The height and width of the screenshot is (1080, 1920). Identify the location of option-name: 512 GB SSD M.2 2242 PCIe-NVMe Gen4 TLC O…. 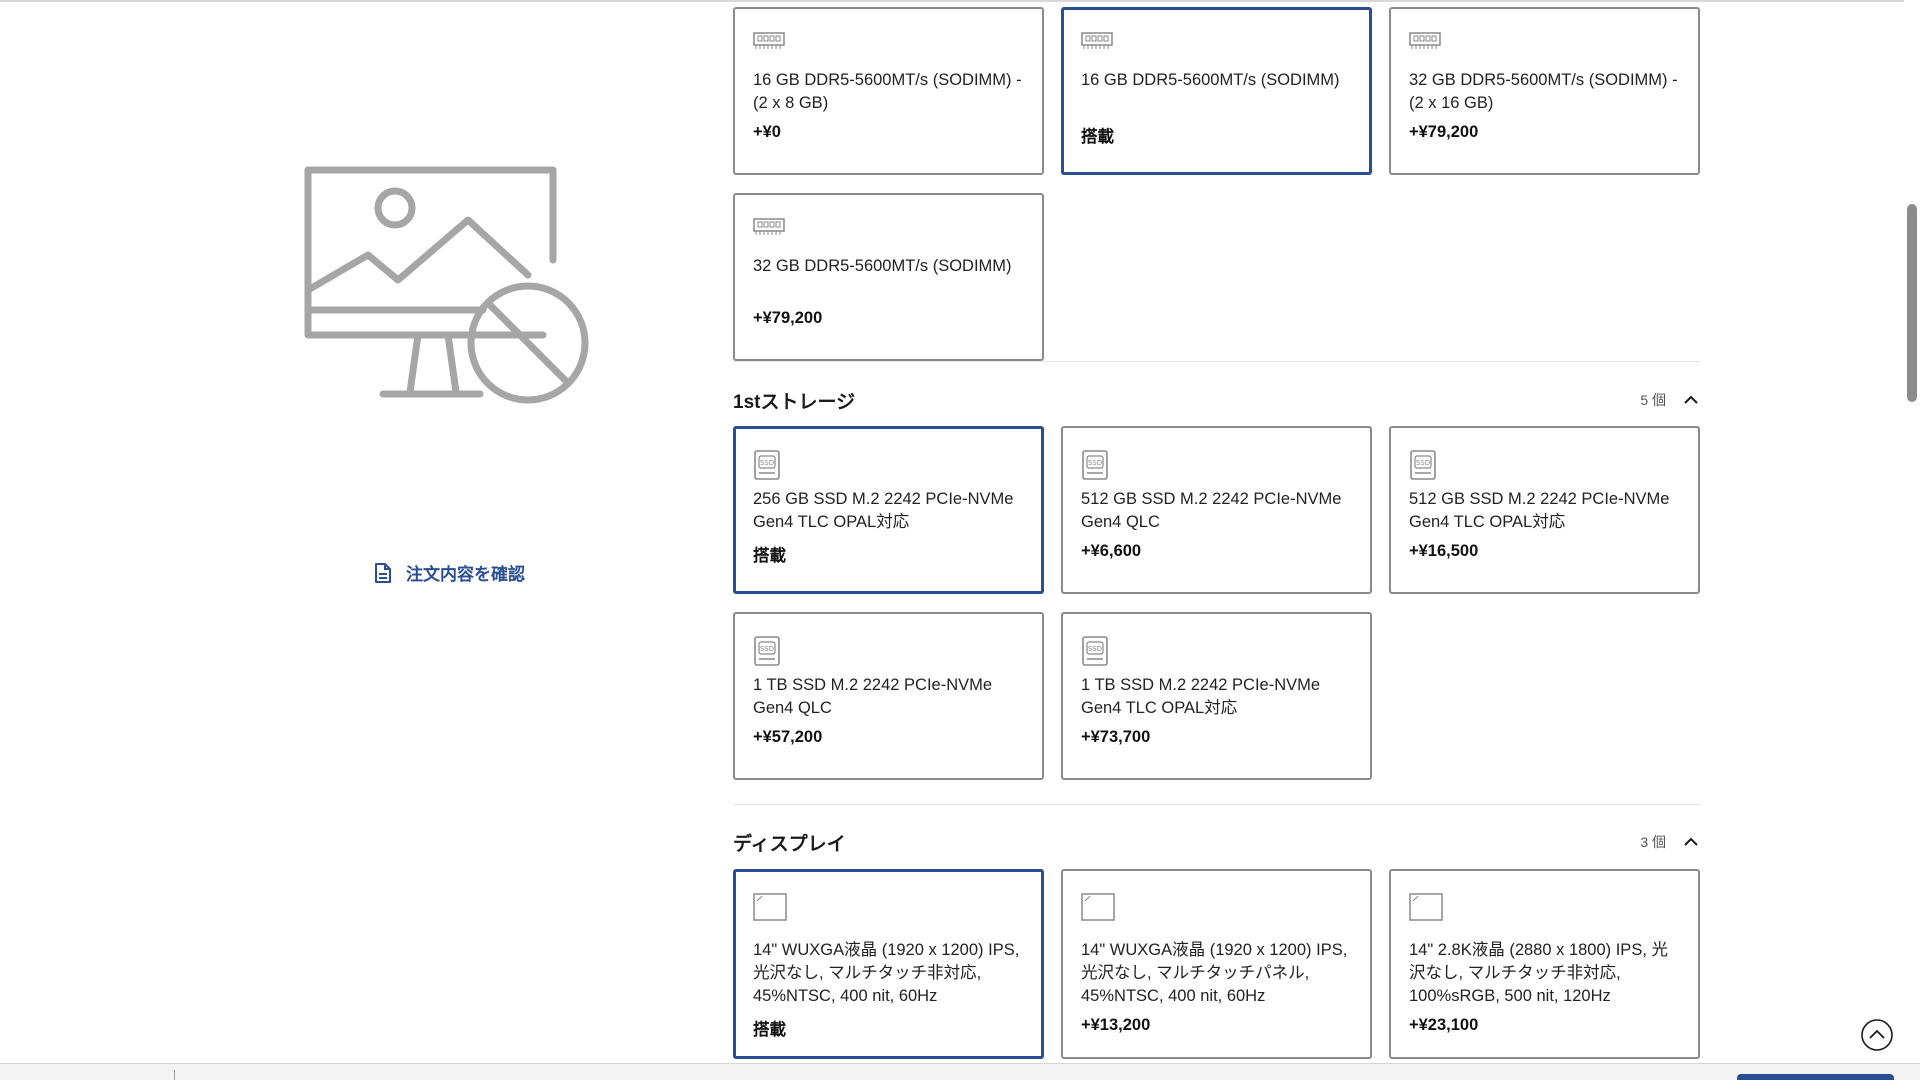
(1539, 510).